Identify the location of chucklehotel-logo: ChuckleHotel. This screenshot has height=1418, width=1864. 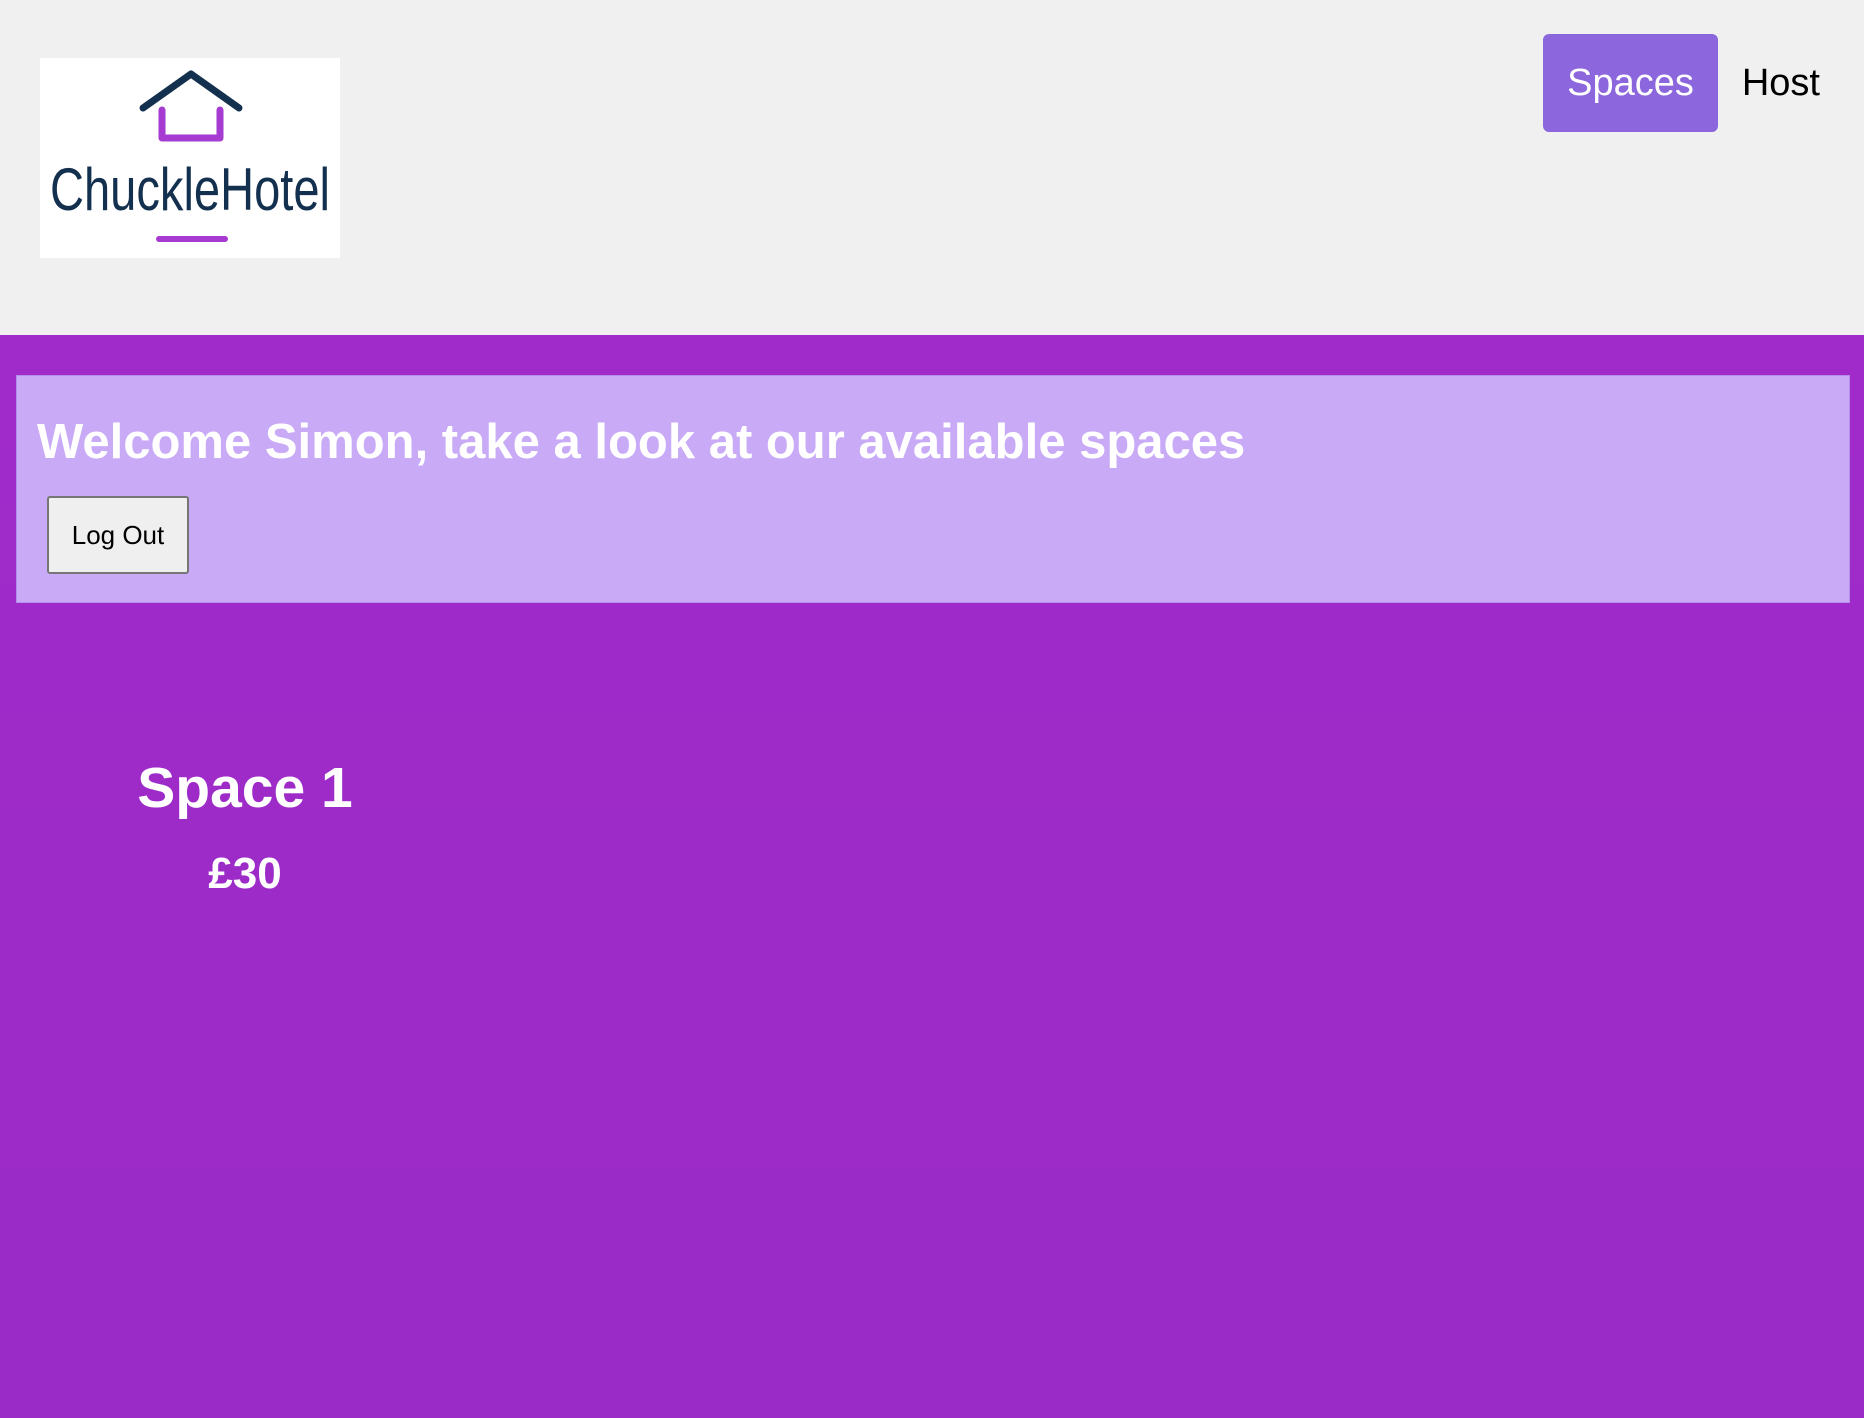
(190, 158).